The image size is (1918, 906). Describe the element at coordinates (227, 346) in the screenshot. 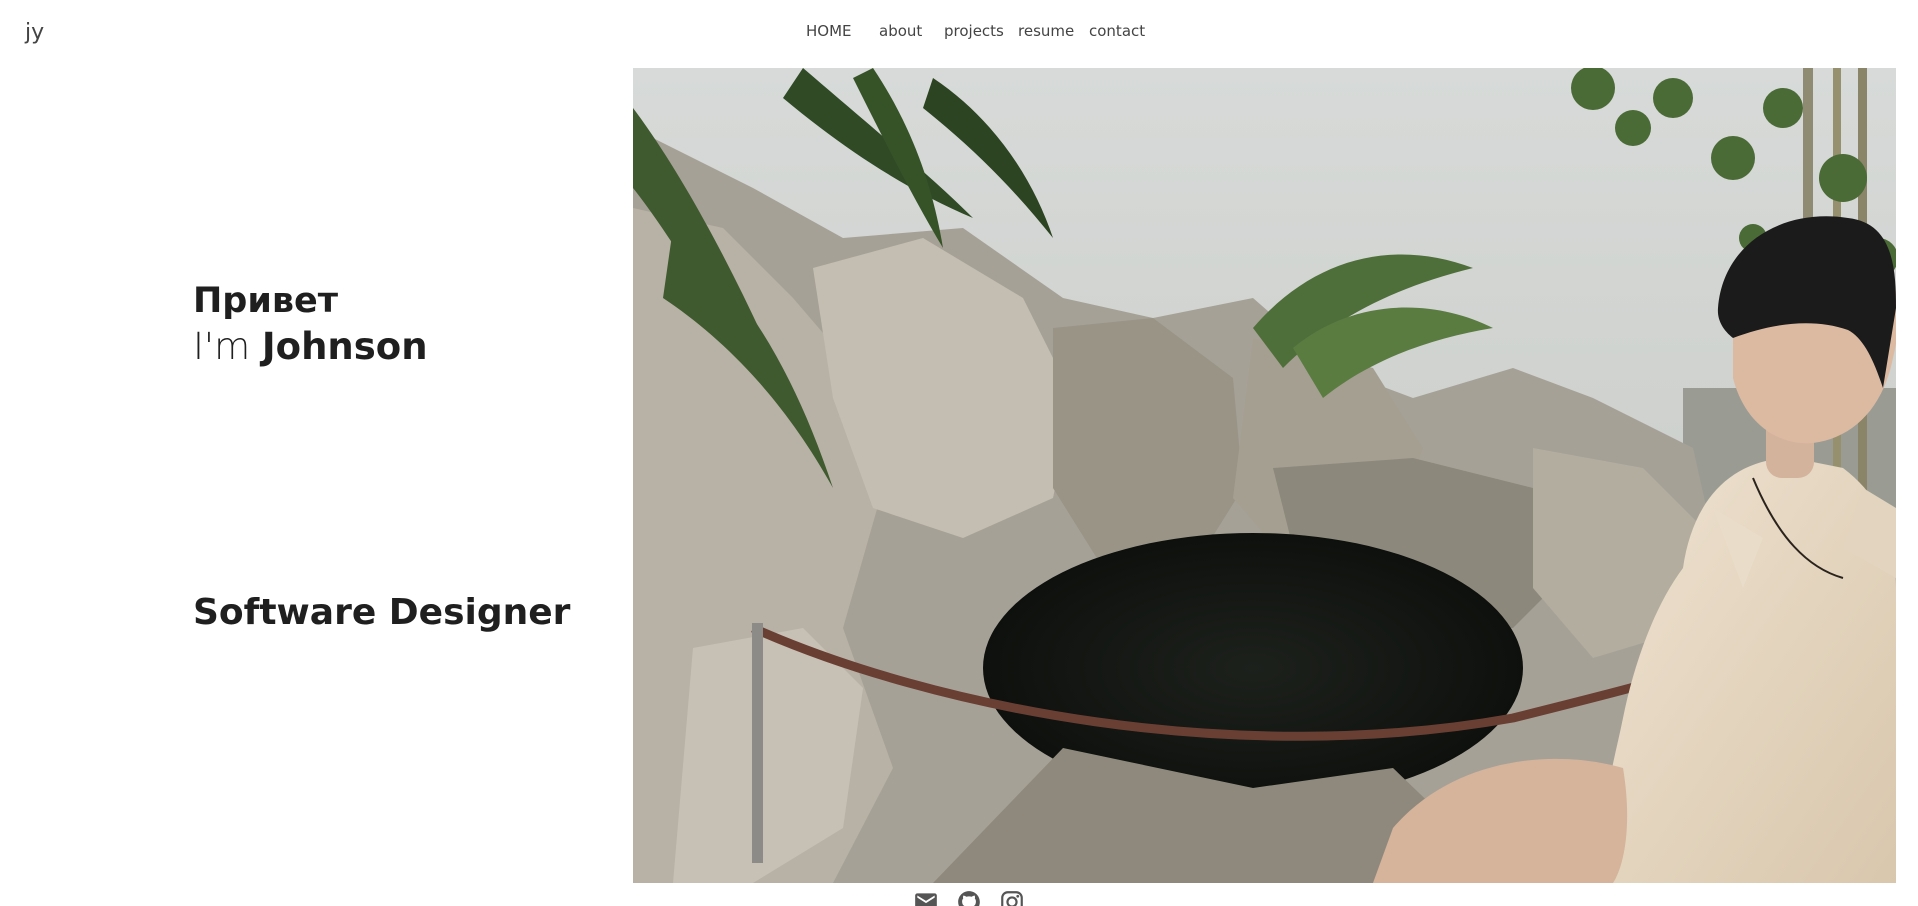

I see `intro-prefix: I'm` at that location.